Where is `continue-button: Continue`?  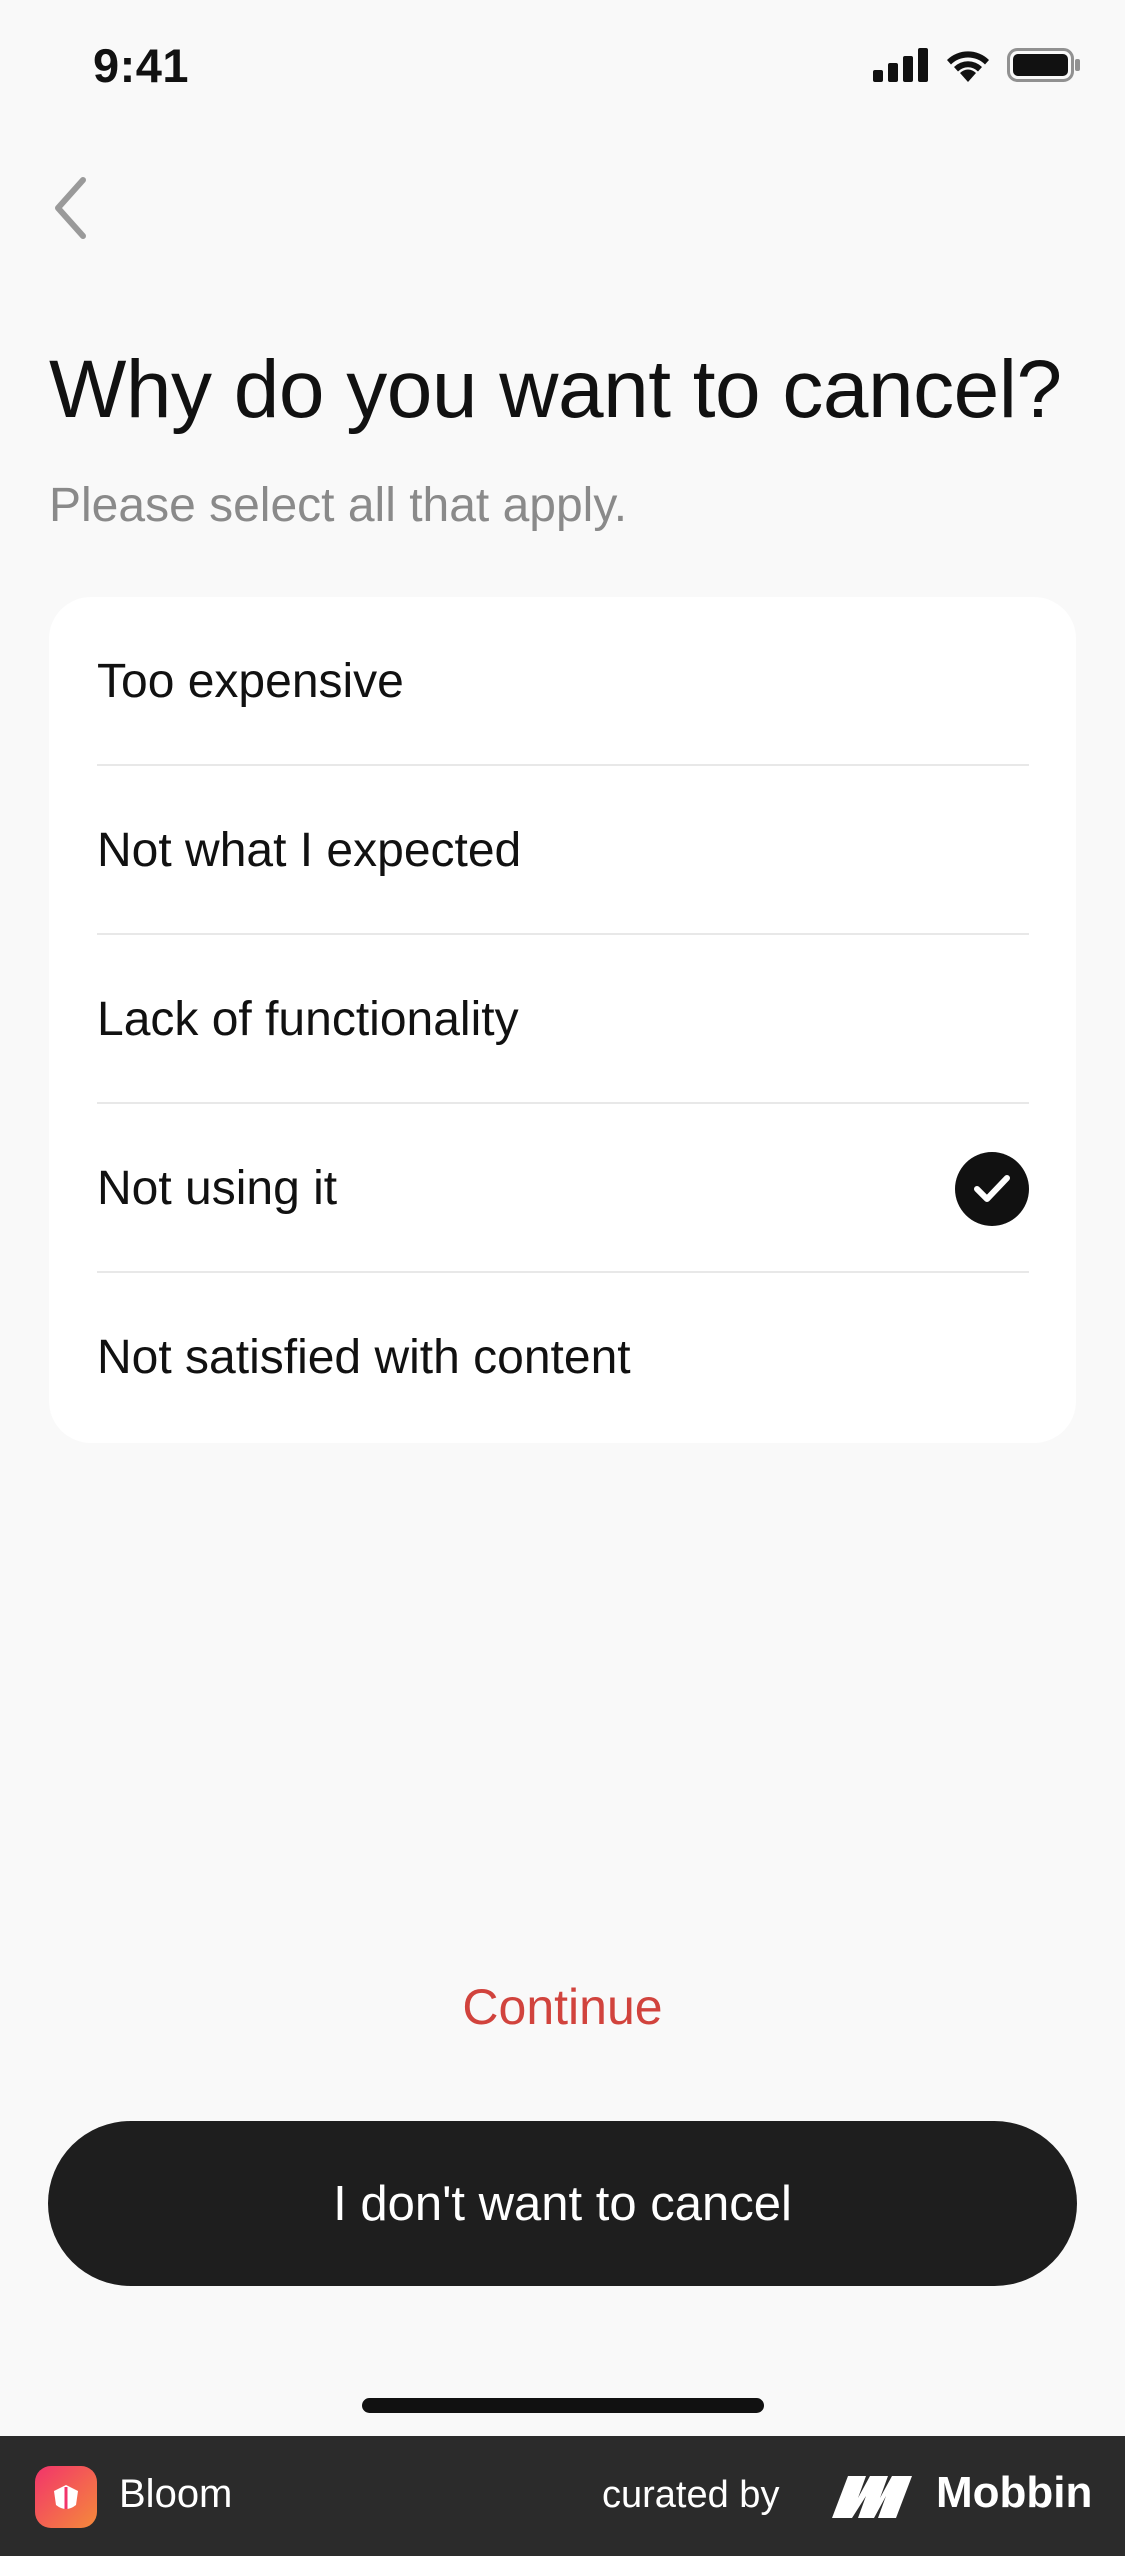
continue-button: Continue is located at coordinates (562, 2007).